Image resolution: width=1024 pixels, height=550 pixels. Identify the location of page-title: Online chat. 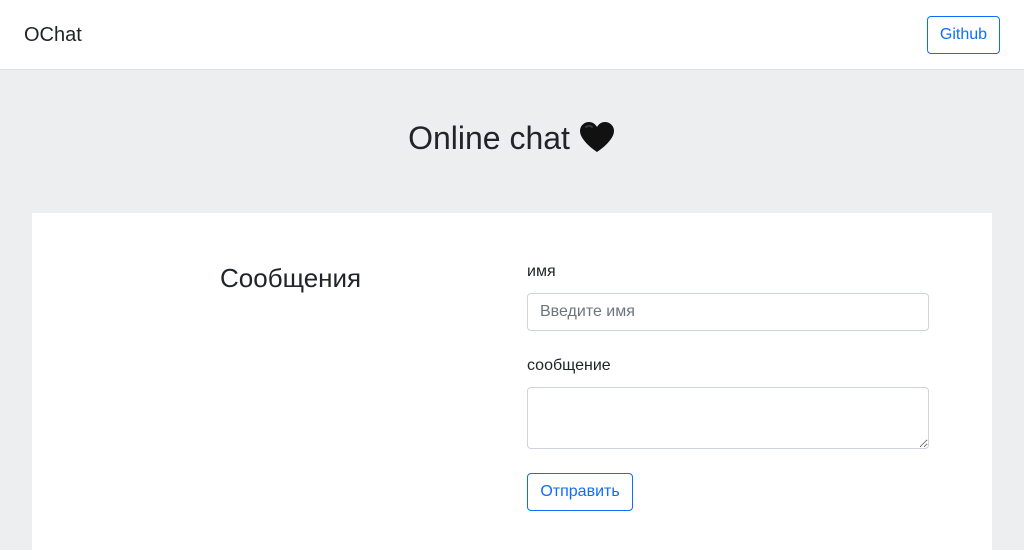
(512, 140).